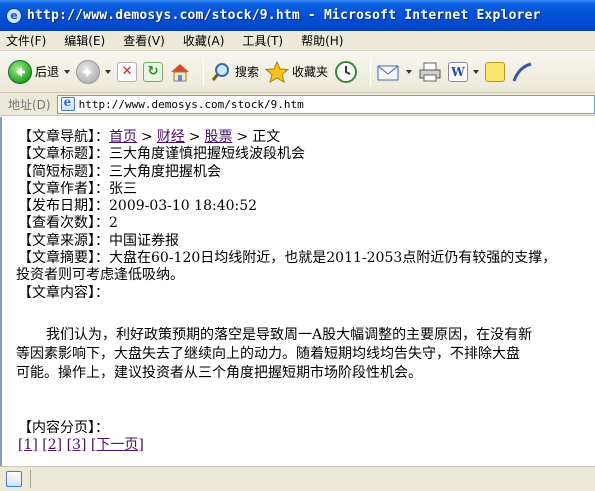  Describe the element at coordinates (63, 223) in the screenshot. I see `views-label: 【查看次数】：` at that location.